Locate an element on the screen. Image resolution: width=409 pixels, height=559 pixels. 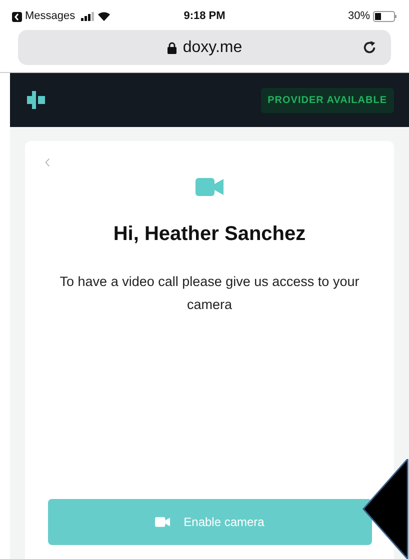
back-icon is located at coordinates (17, 17).